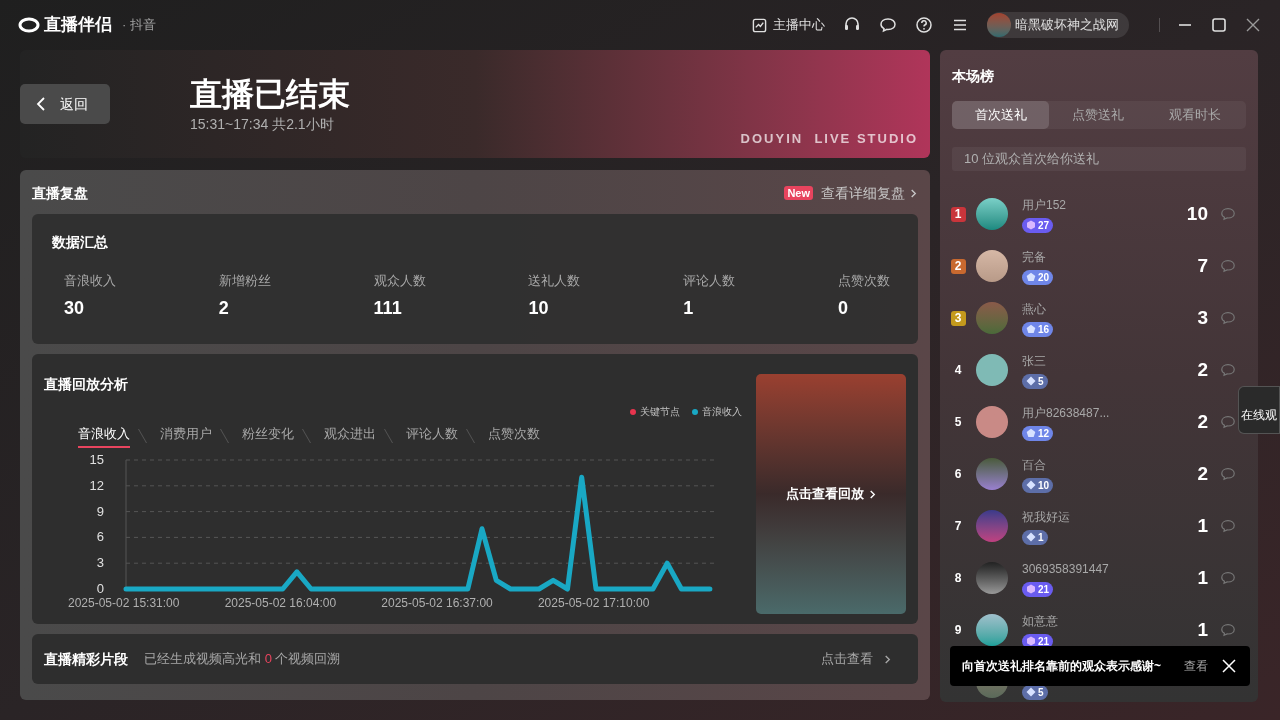 The height and width of the screenshot is (720, 1280). I want to click on gift-count: 7, so click(1202, 265).